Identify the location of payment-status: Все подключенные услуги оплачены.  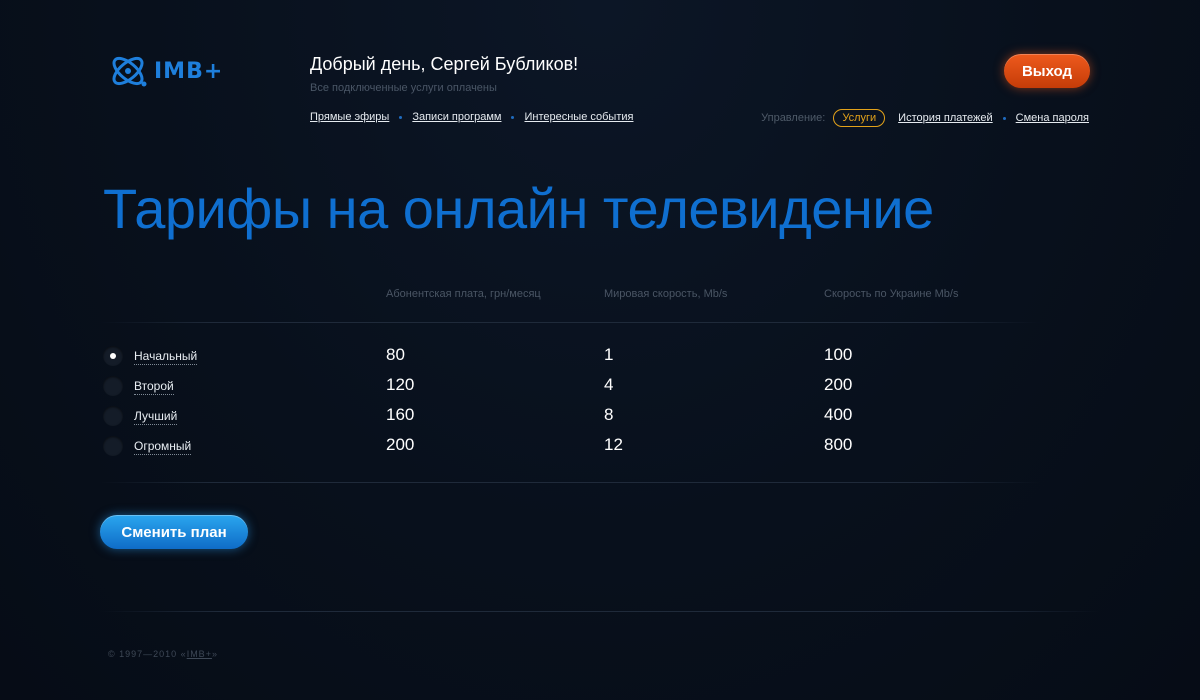
(403, 88).